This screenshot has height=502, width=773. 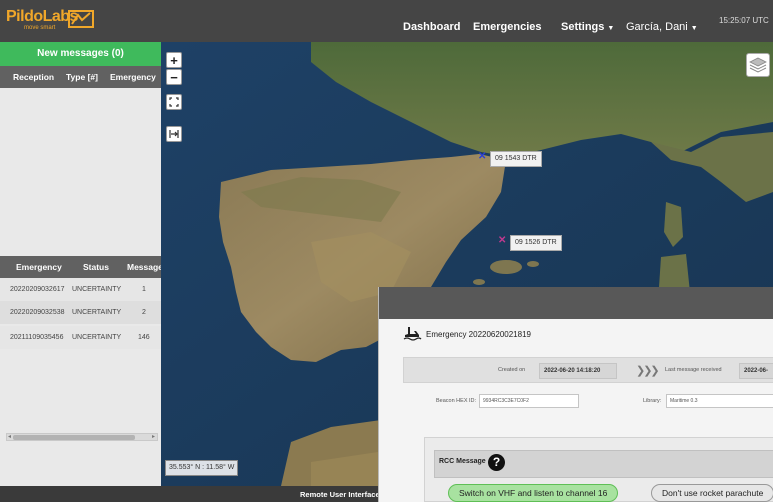 I want to click on messages-table-header: Reception Type [#] Emergency, so click(x=80, y=77).